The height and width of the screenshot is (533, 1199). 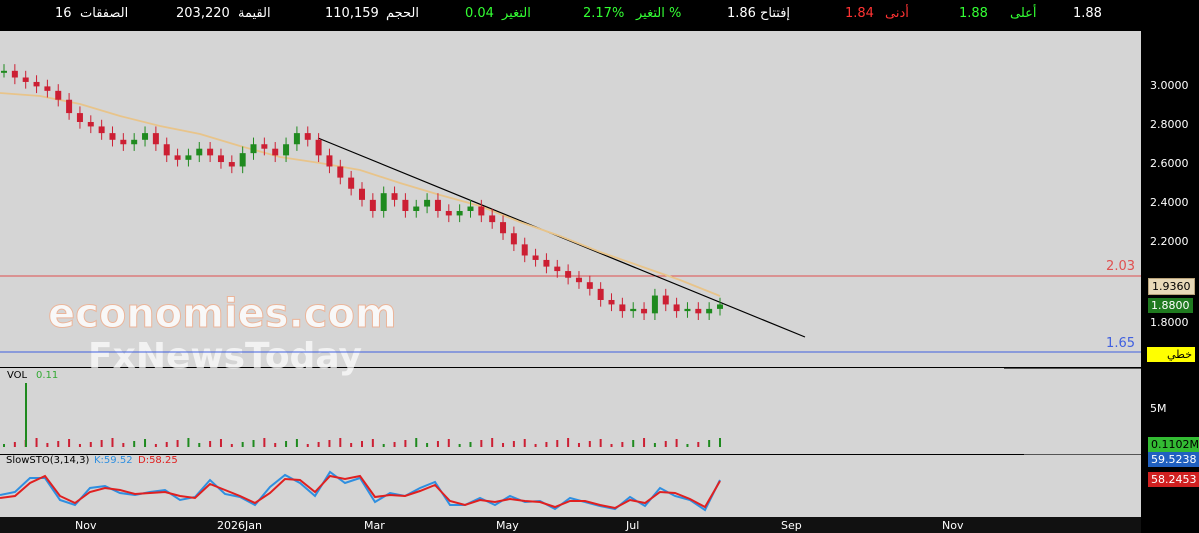 I want to click on volume-axis-tick: 5M, so click(x=1158, y=408).